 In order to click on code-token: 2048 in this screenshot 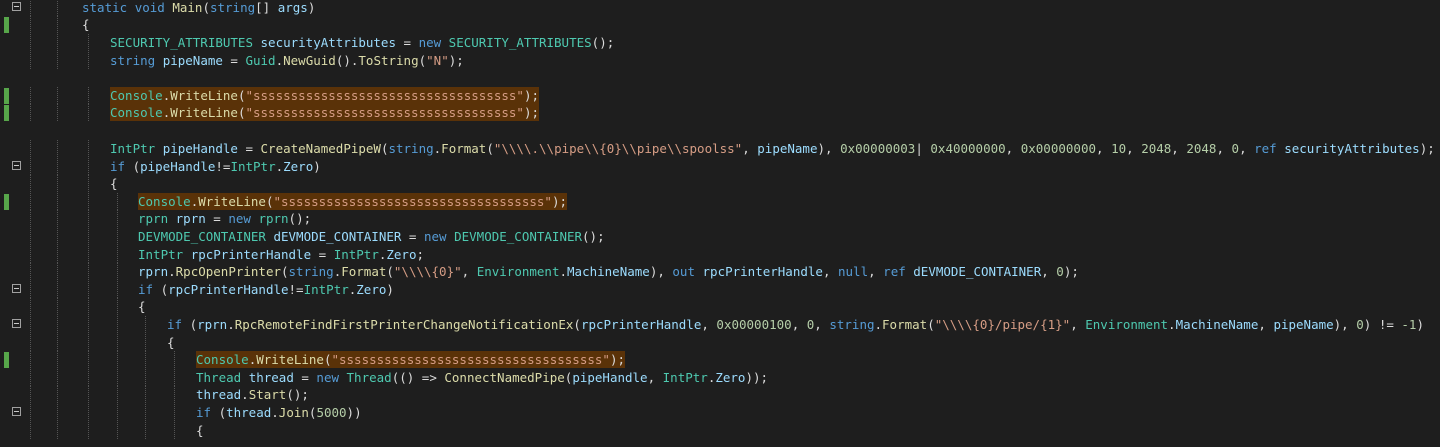, I will do `click(1201, 148)`.